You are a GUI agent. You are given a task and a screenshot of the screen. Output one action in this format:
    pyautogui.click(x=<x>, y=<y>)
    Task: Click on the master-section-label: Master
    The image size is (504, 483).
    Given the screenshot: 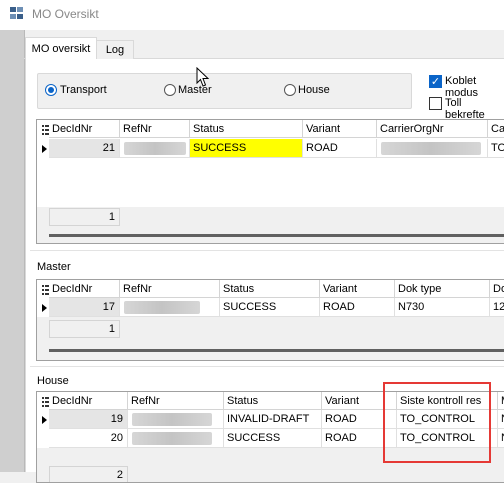 What is the action you would take?
    pyautogui.click(x=54, y=267)
    